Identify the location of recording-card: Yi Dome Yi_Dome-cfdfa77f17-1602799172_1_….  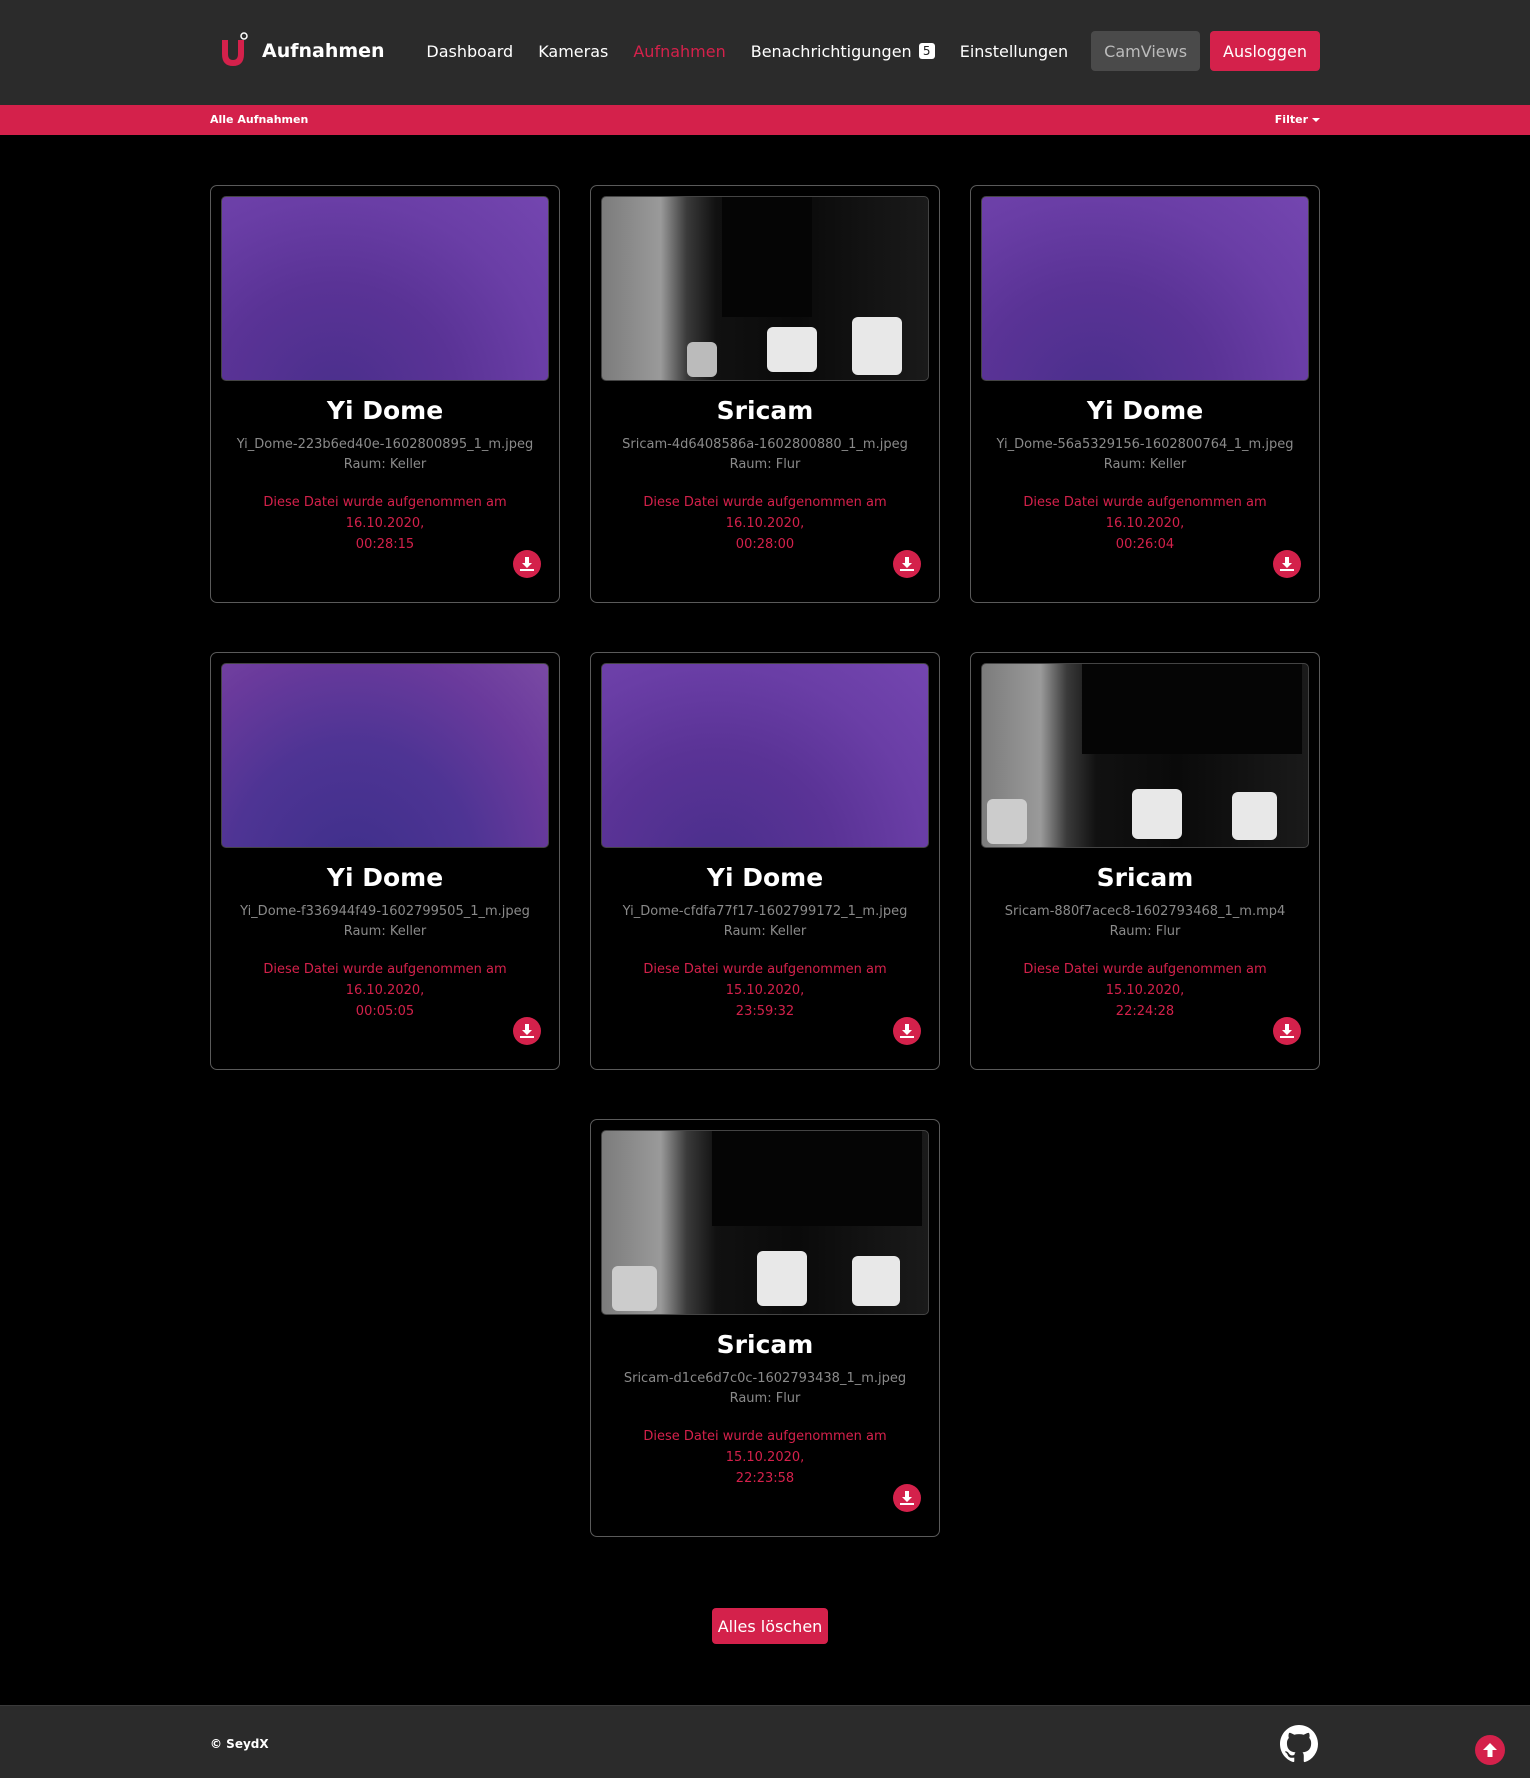
(765, 861).